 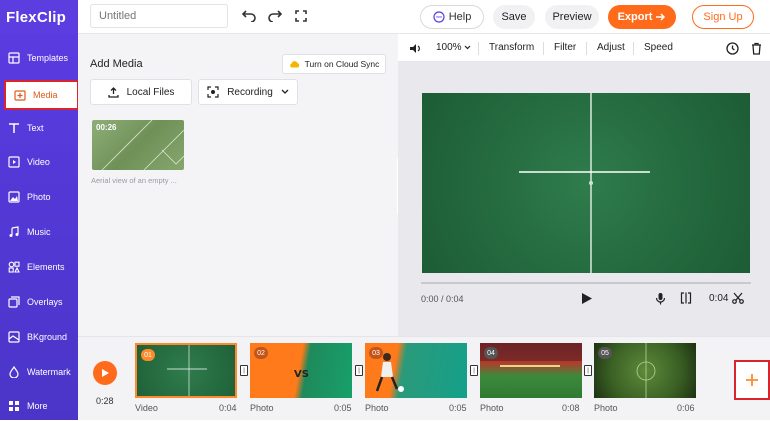 What do you see at coordinates (14, 197) in the screenshot?
I see `photo-icon` at bounding box center [14, 197].